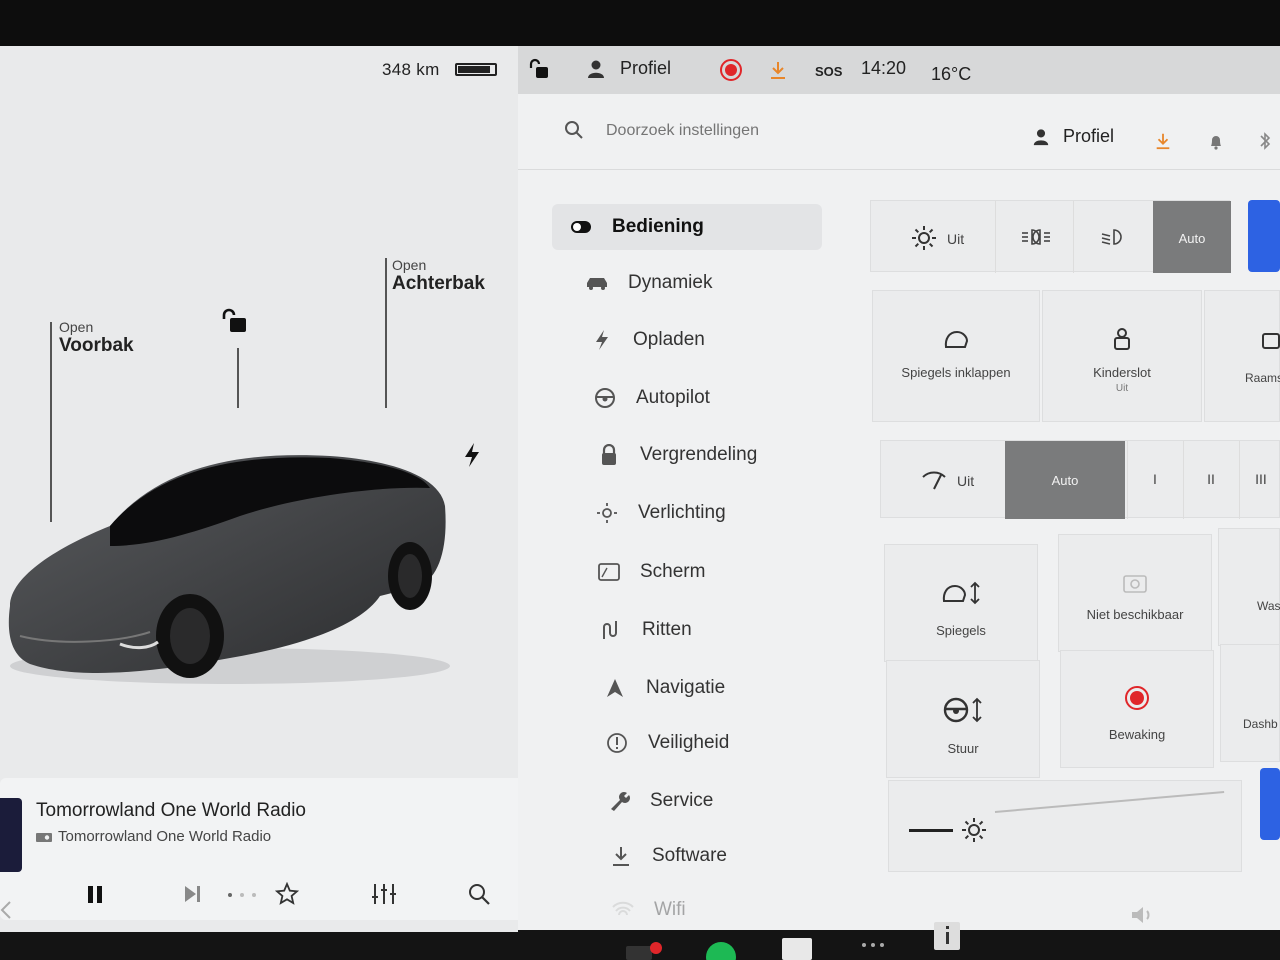 The width and height of the screenshot is (1280, 960). I want to click on notification-bell-icon, so click(1216, 142).